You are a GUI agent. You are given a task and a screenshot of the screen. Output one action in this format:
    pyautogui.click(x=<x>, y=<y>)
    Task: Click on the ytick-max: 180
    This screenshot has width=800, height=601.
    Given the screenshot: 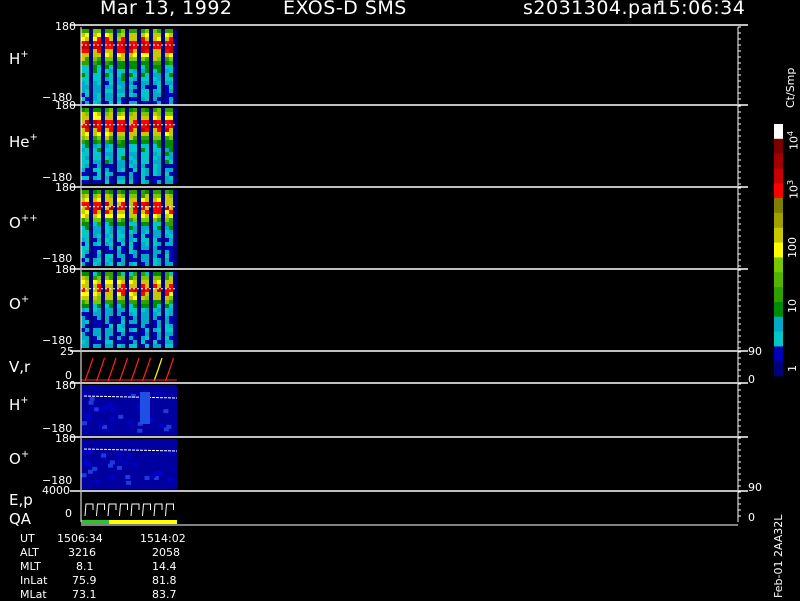 What is the action you would take?
    pyautogui.click(x=65, y=385)
    